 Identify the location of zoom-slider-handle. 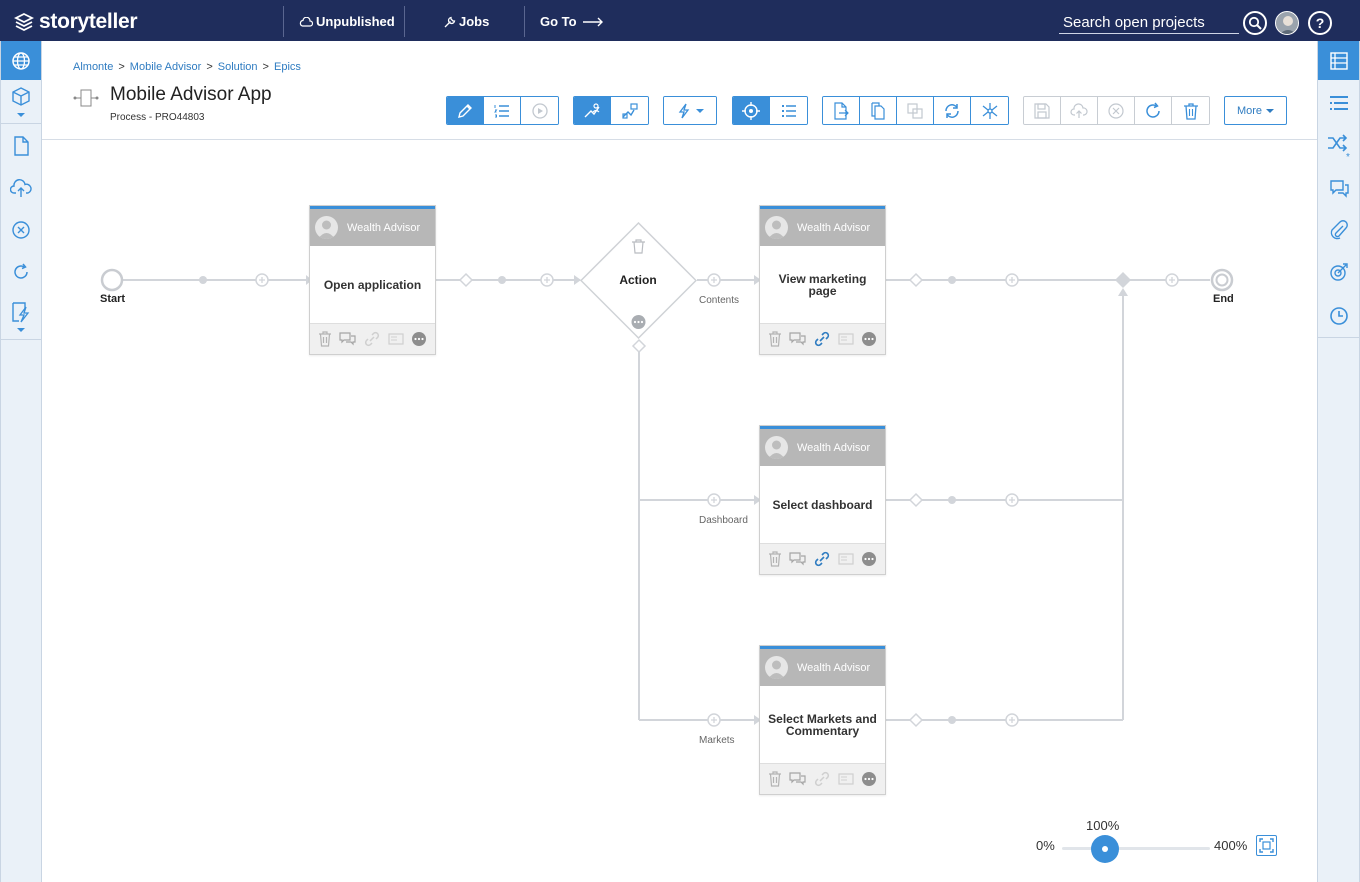
(1105, 849).